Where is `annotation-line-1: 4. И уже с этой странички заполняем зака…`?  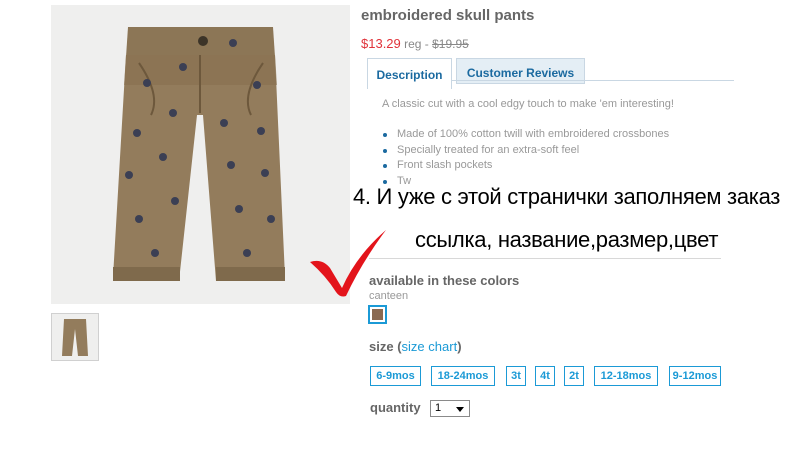 annotation-line-1: 4. И уже с этой странички заполняем зака… is located at coordinates (567, 196).